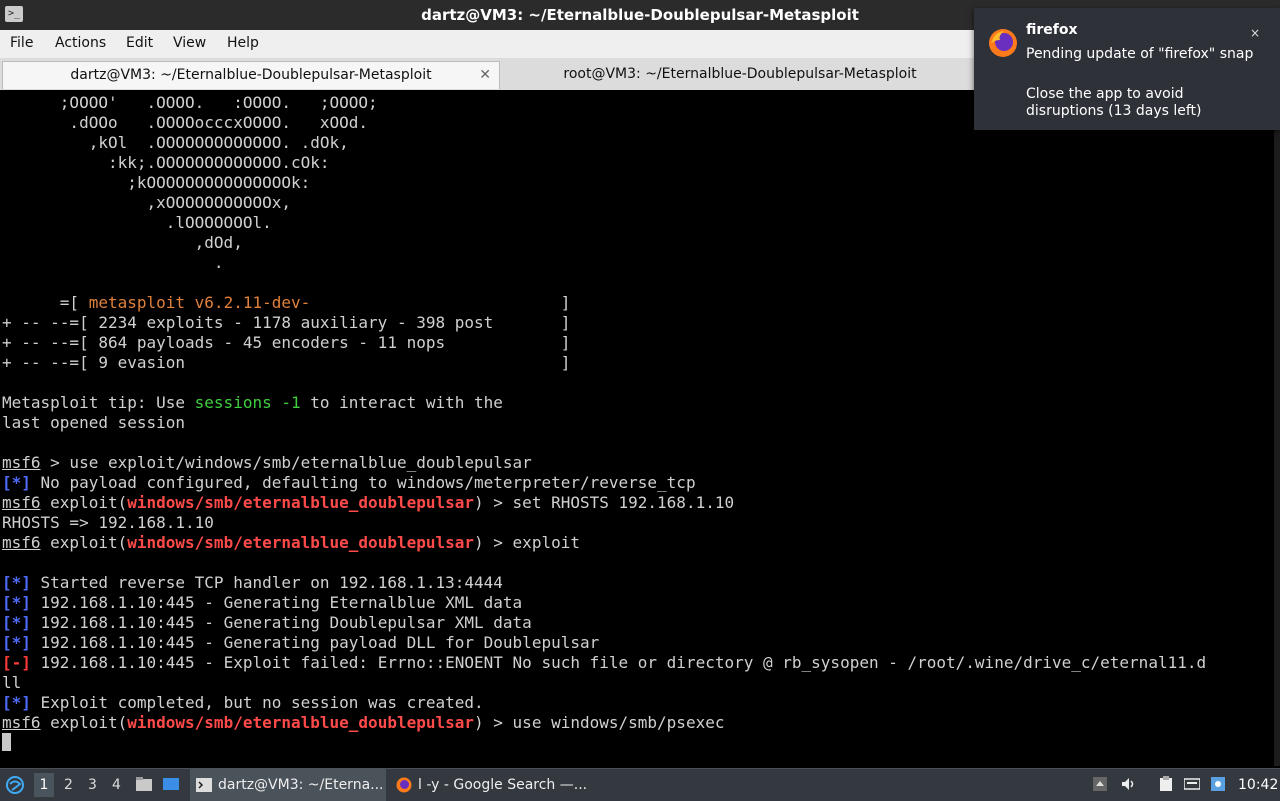 The image size is (1280, 801). I want to click on clock: 10:42, so click(1258, 785).